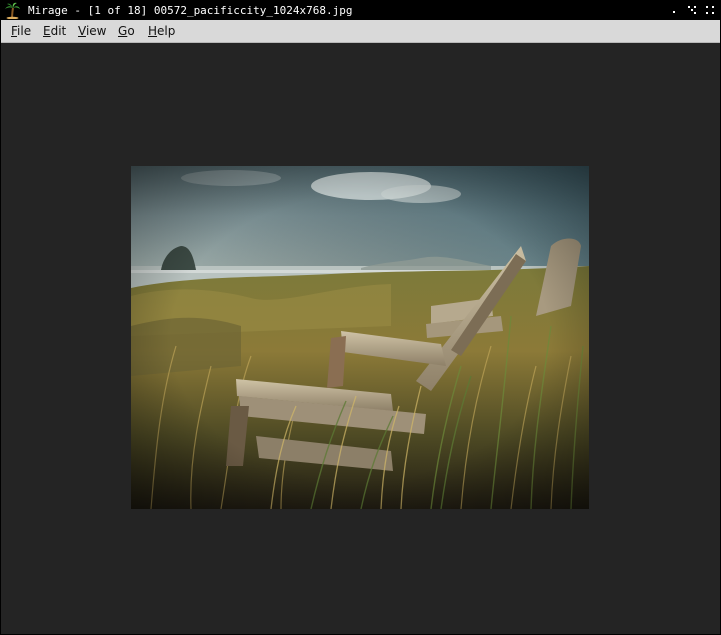 The image size is (721, 635). Describe the element at coordinates (82, 31) in the screenshot. I see `menu-view-mnemonic: V` at that location.